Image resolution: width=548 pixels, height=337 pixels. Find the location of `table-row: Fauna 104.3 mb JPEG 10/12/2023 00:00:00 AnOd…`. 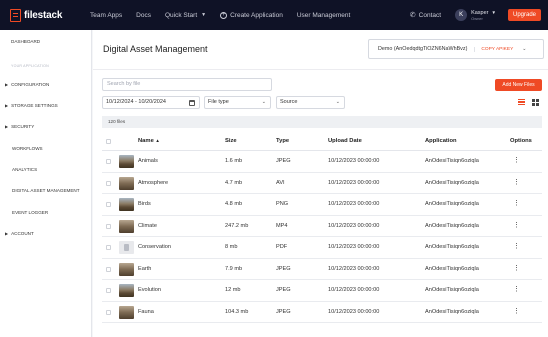

table-row: Fauna 104.3 mb JPEG 10/12/2023 00:00:00 AnOd… is located at coordinates (322, 312).